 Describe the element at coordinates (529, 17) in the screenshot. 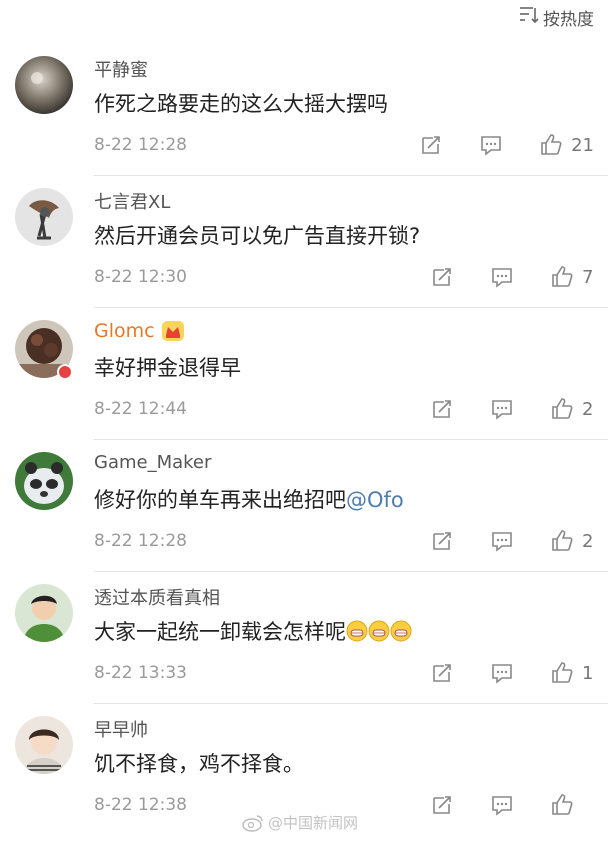

I see `sort-icon` at that location.